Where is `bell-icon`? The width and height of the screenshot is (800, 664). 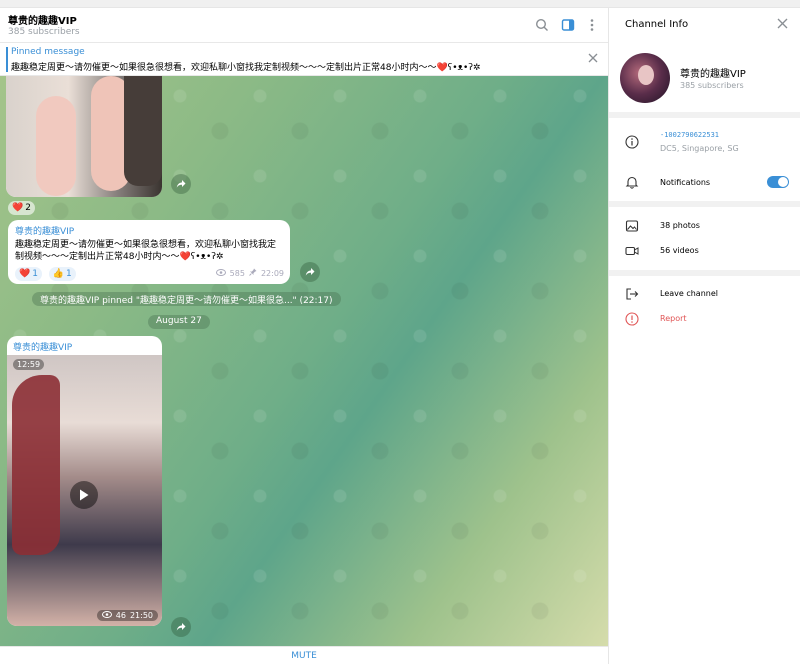
bell-icon is located at coordinates (632, 182).